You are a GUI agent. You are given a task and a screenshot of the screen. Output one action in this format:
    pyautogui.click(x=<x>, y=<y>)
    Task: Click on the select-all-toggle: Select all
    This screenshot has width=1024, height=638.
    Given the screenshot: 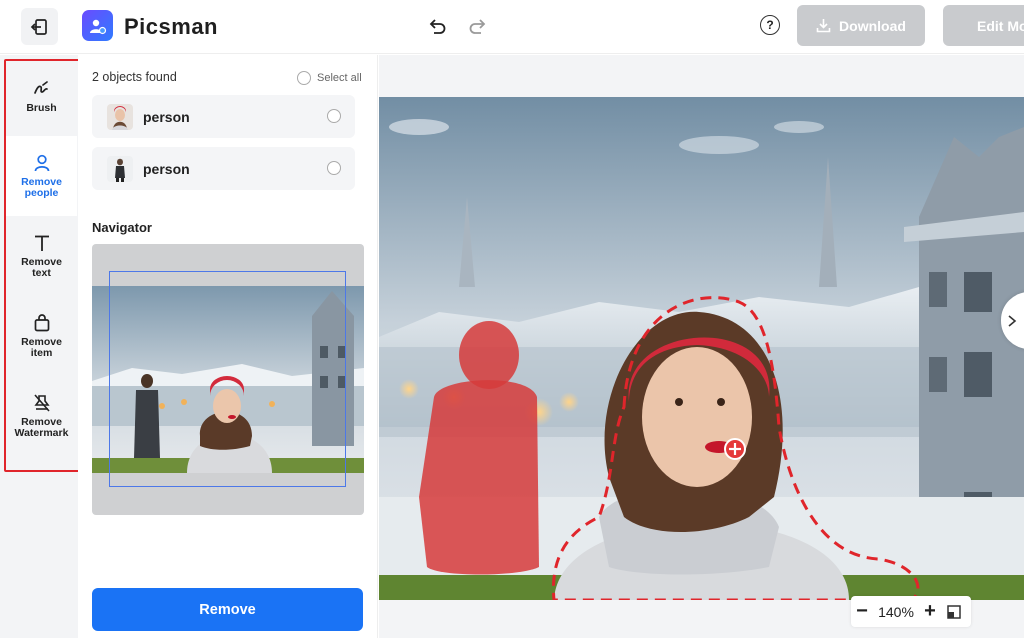 What is the action you would take?
    pyautogui.click(x=329, y=78)
    